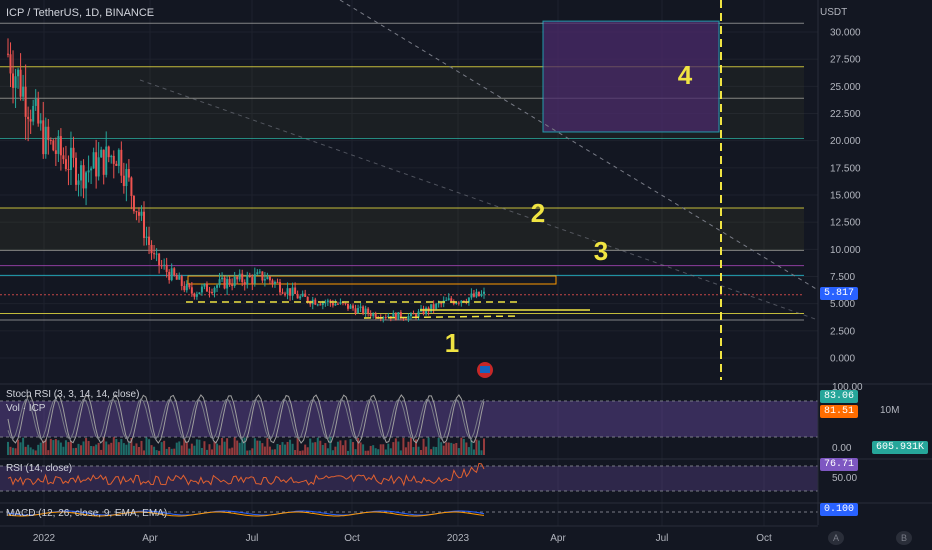  I want to click on time-tick-label: Oct, so click(352, 538).